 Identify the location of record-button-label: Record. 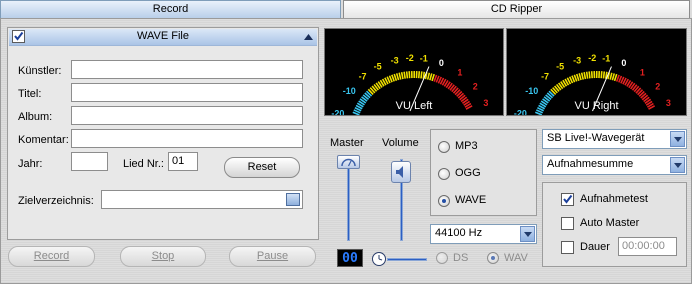
(51, 256).